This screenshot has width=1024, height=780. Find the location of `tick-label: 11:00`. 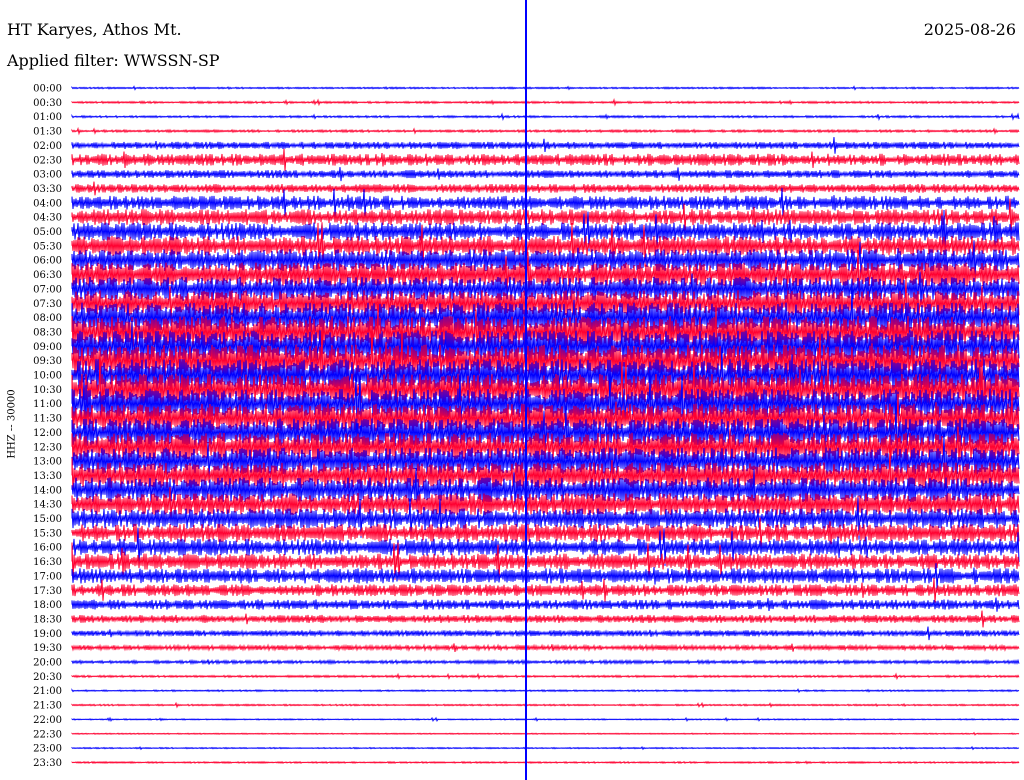

tick-label: 11:00 is located at coordinates (47, 404).